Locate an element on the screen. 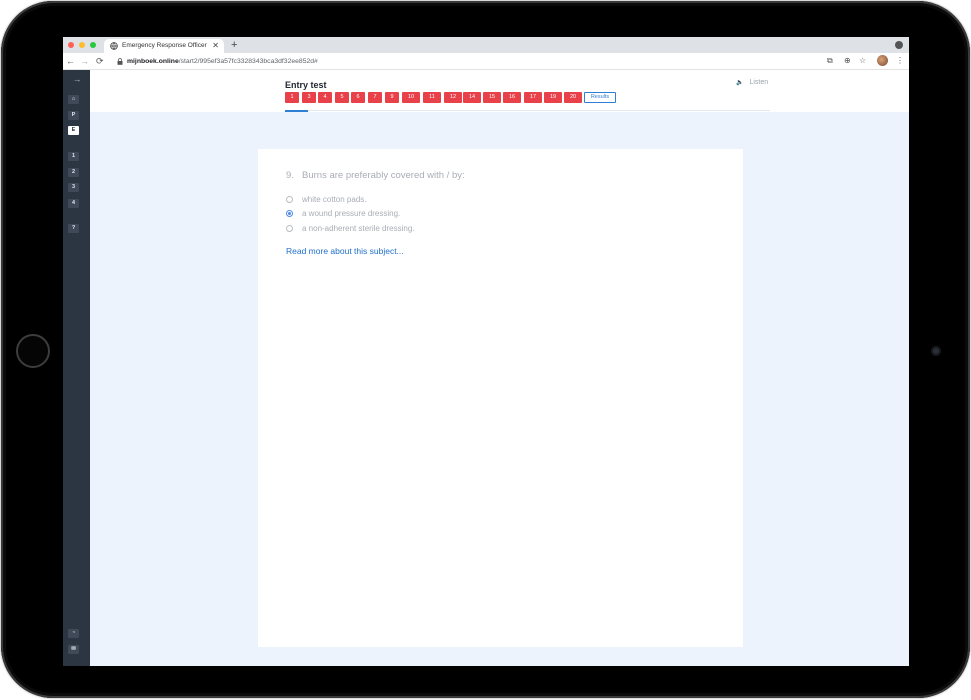 This screenshot has height=700, width=971. tab-search-icon is located at coordinates (899, 45).